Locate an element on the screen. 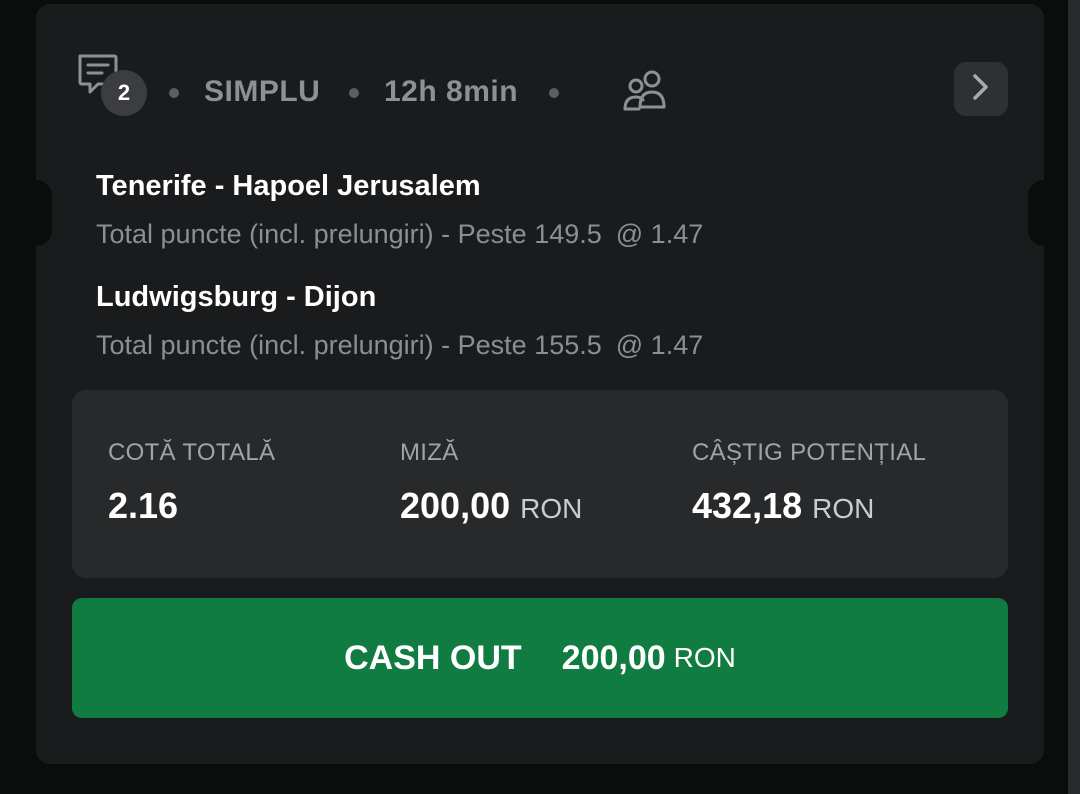 The width and height of the screenshot is (1080, 794). stake-value: 200,00 is located at coordinates (455, 505).